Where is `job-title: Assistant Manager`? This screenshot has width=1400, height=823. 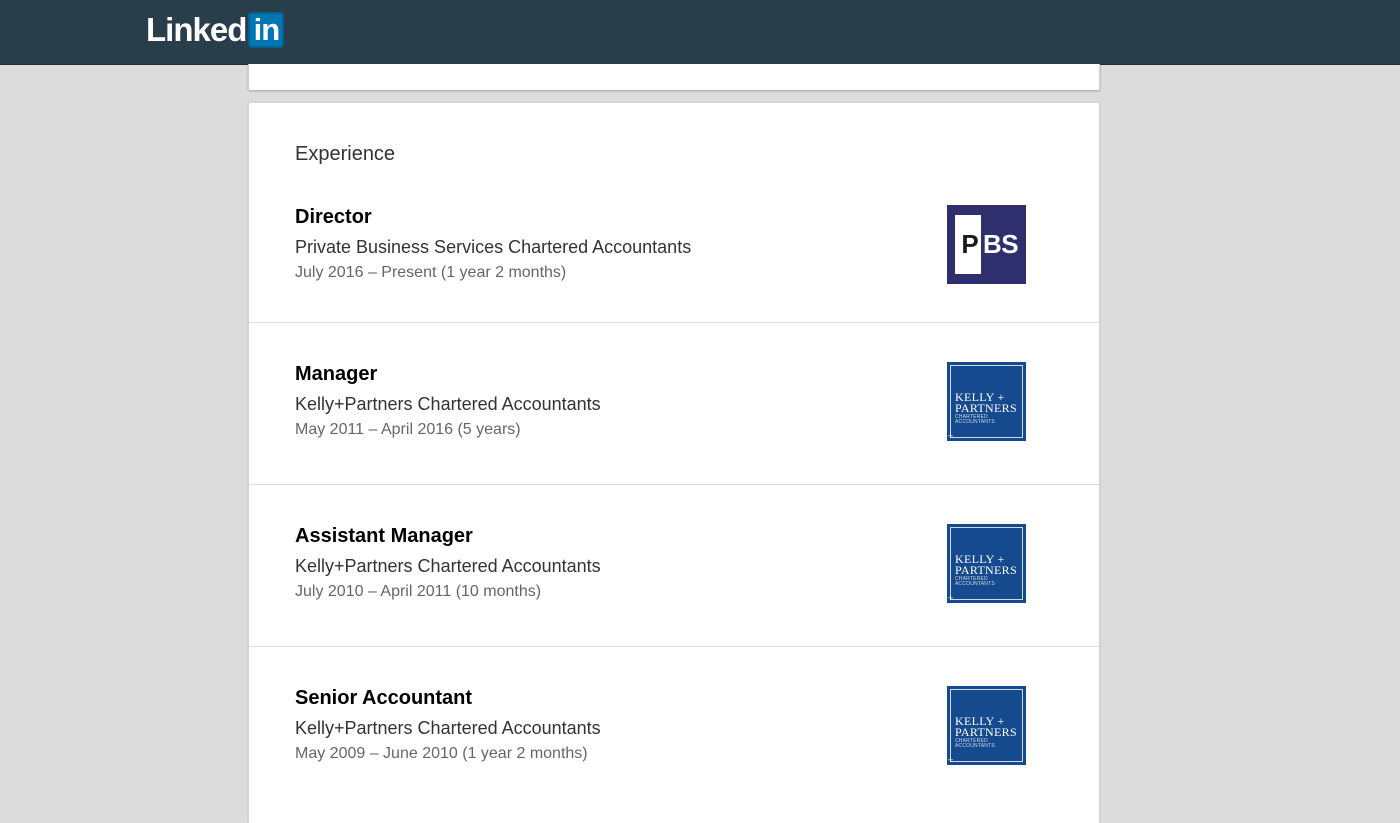
job-title: Assistant Manager is located at coordinates (384, 536).